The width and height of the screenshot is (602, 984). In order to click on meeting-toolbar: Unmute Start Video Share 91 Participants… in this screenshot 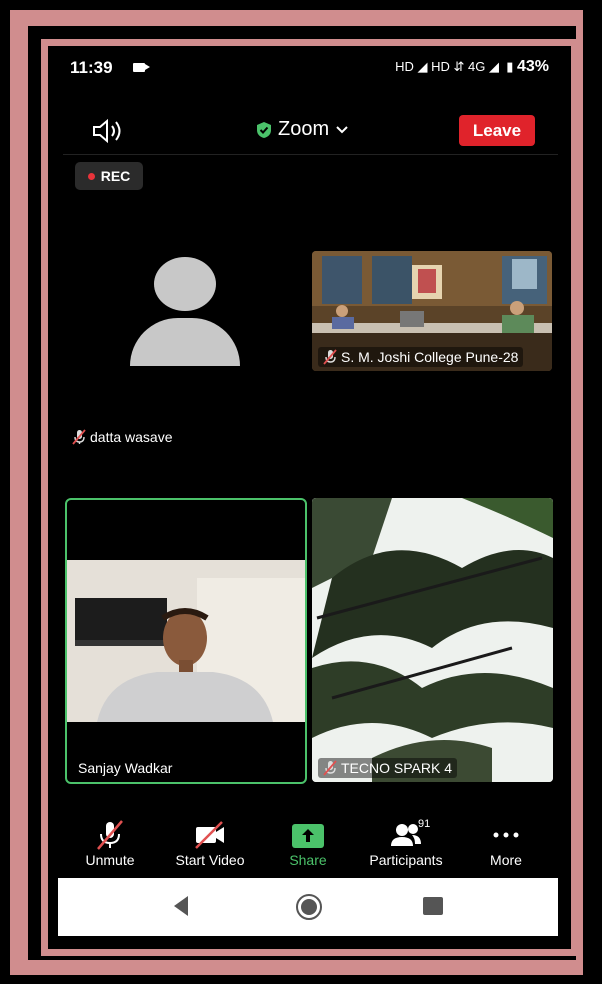, I will do `click(309, 847)`.